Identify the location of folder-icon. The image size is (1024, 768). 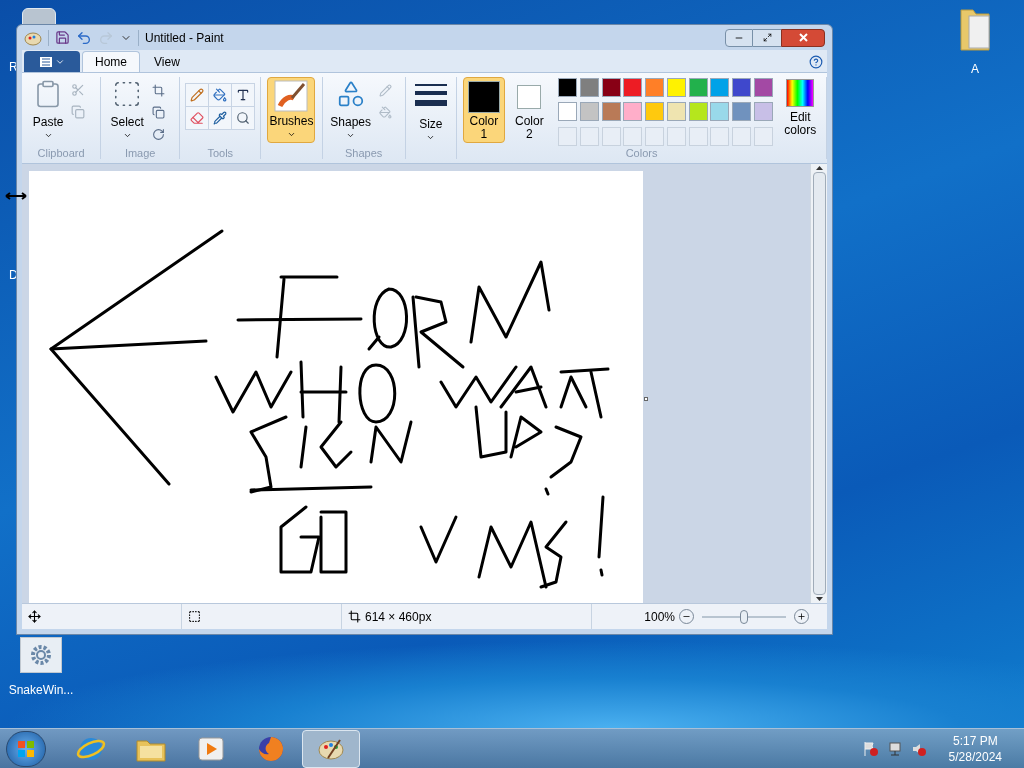
(975, 30).